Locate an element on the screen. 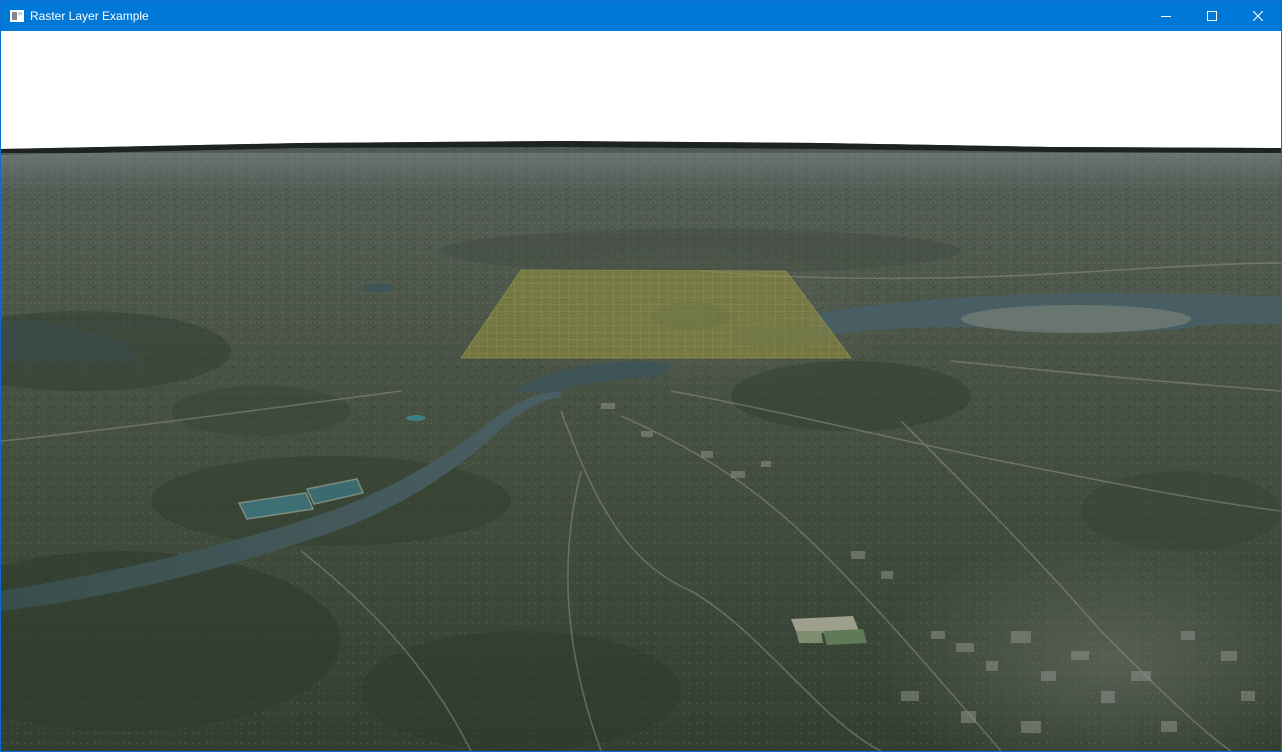 The height and width of the screenshot is (752, 1282). title-bar: Raster Layer Example is located at coordinates (641, 16).